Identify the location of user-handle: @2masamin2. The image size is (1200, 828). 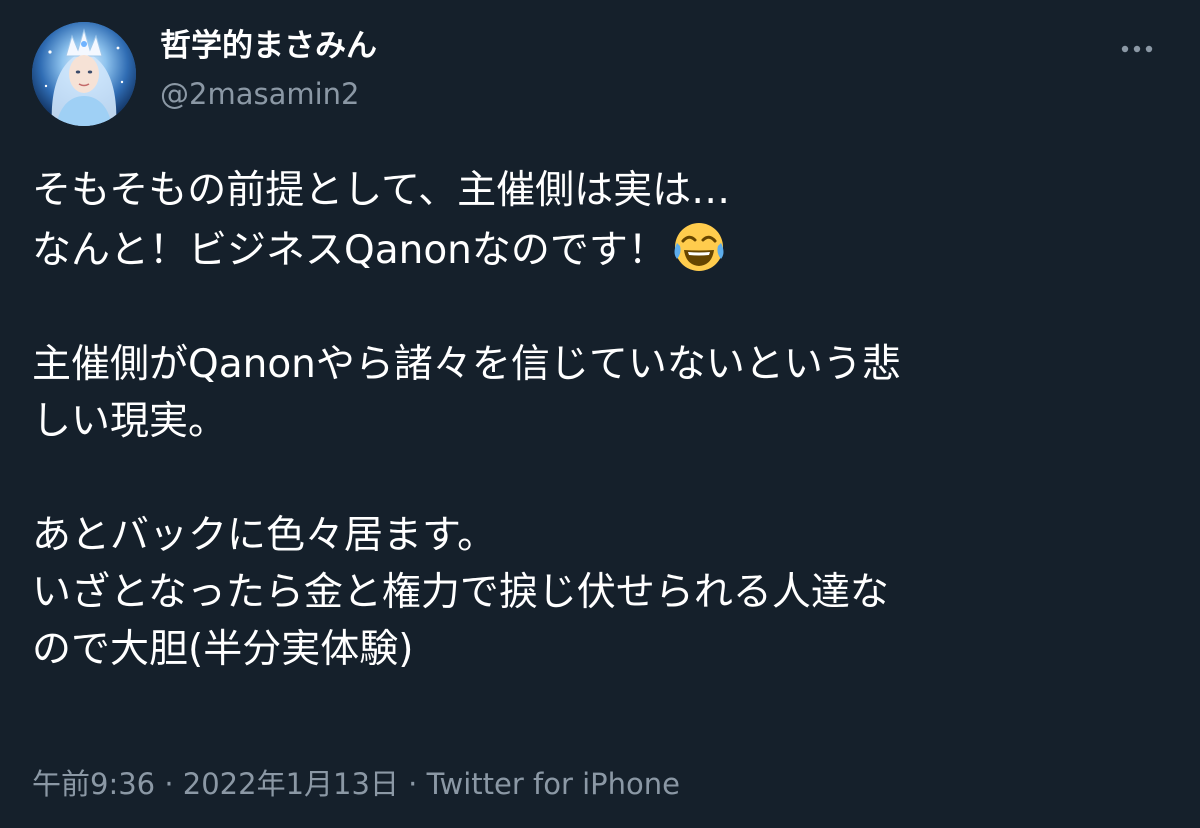
(260, 94).